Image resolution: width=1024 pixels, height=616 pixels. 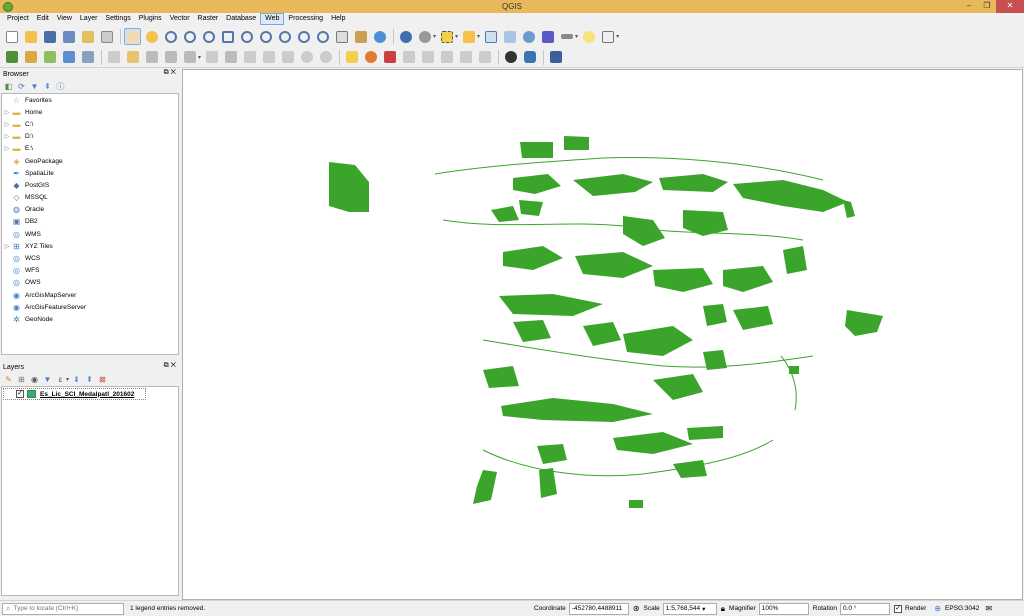 I want to click on vertex-tool-button, so click(x=189, y=57).